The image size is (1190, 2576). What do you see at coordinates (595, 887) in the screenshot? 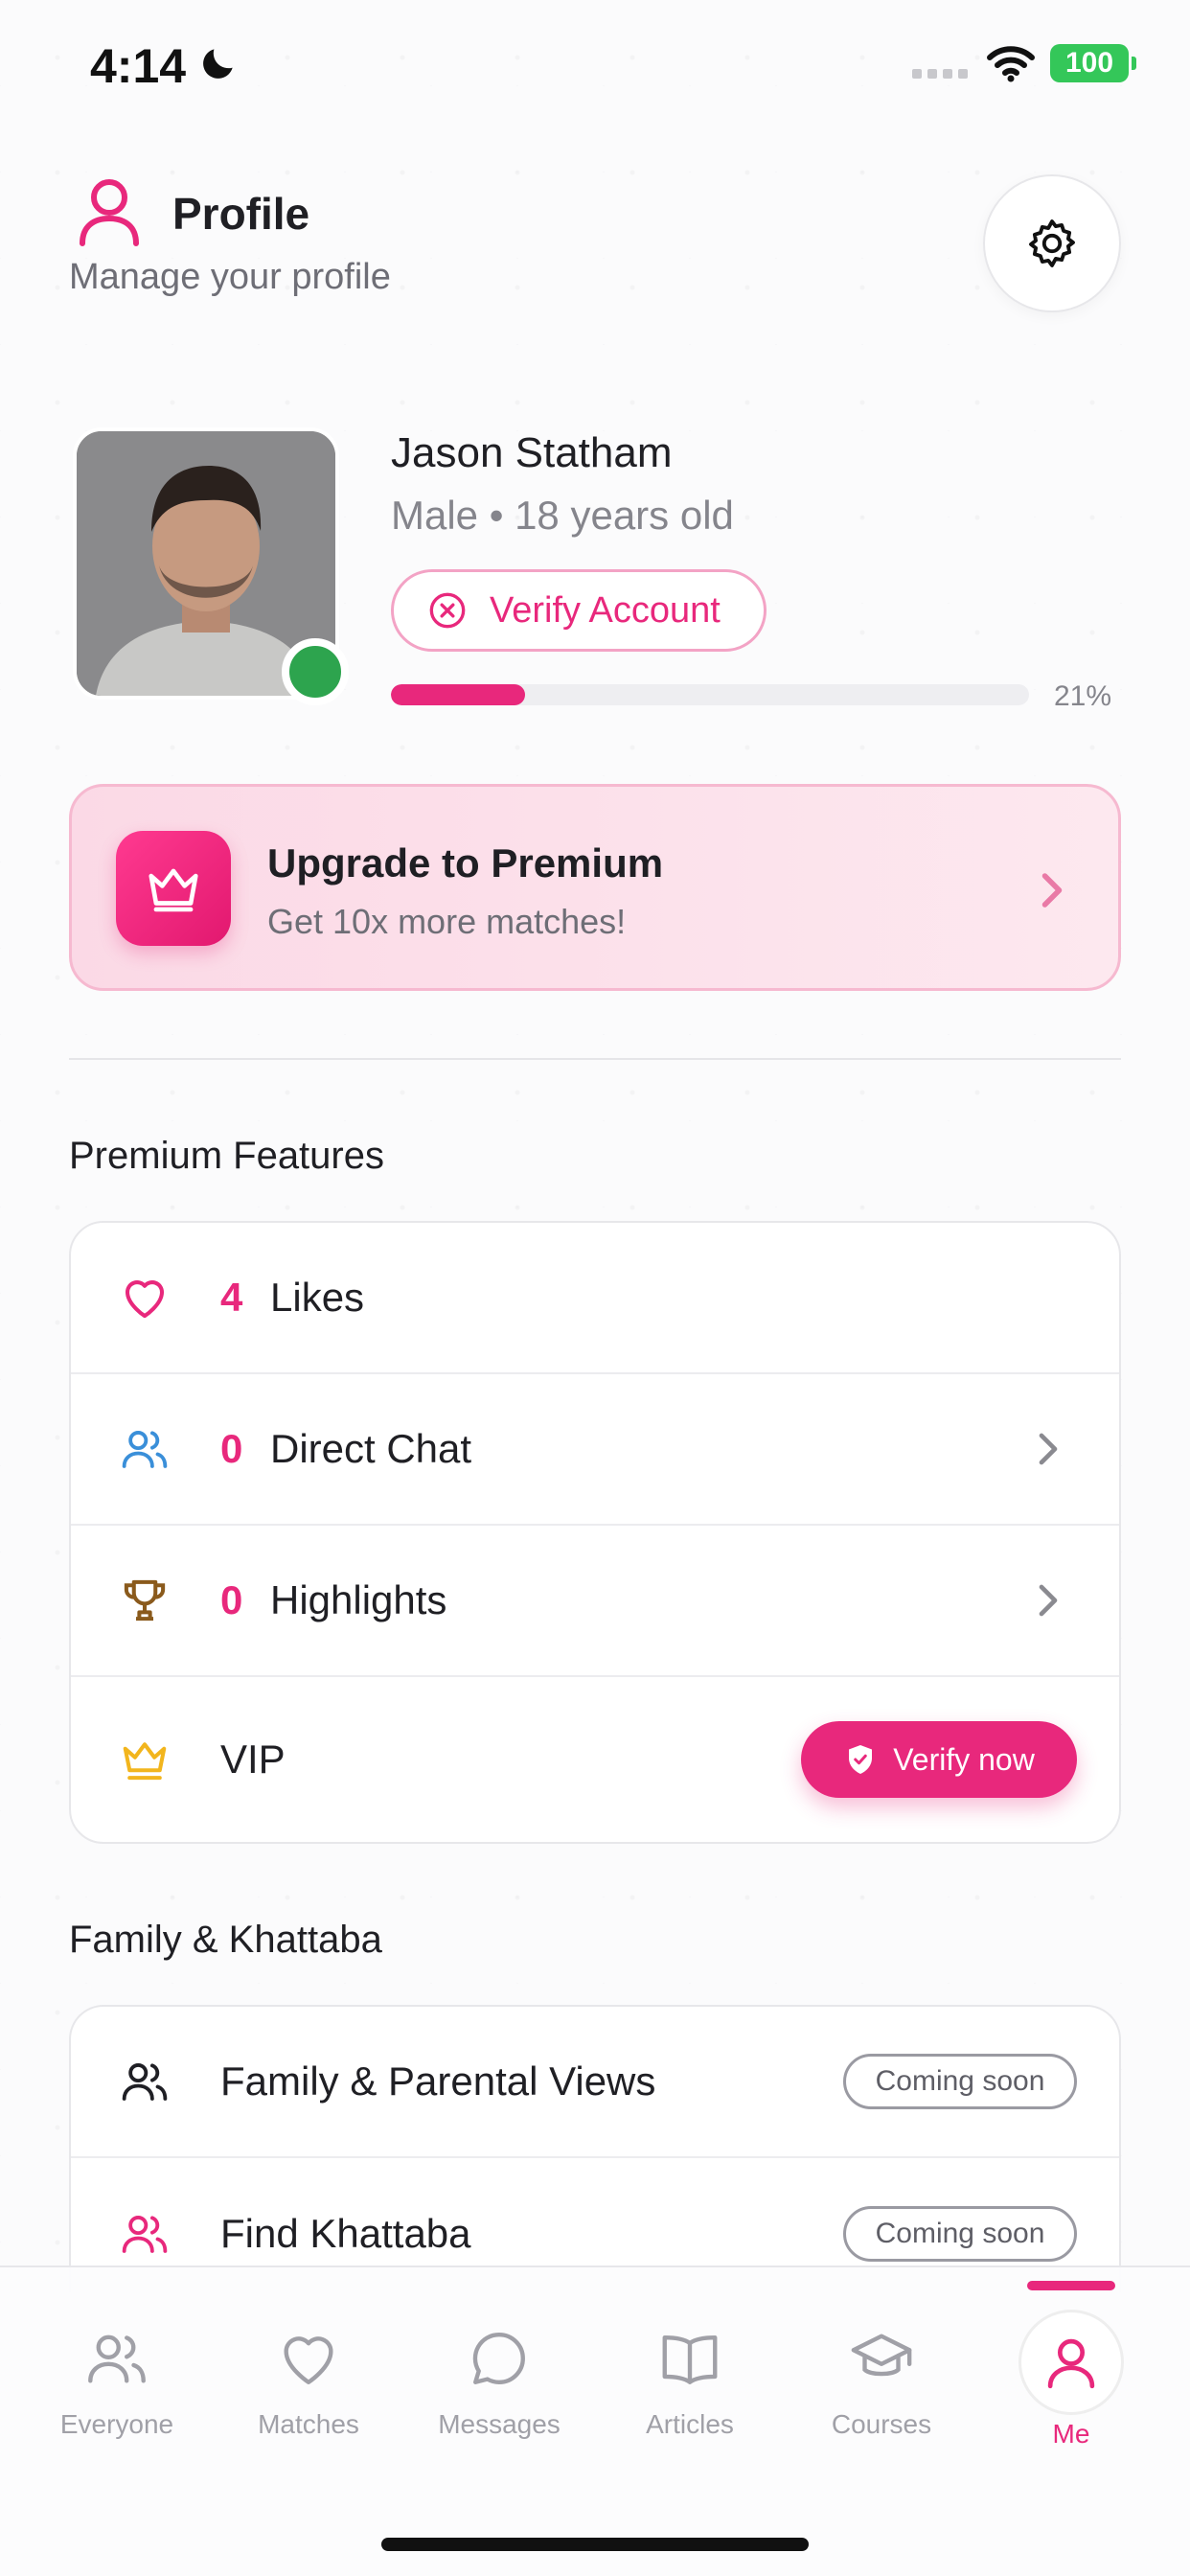
I see `upgrade-premium-card: Upgrade to Premium Get 10x more matches!` at bounding box center [595, 887].